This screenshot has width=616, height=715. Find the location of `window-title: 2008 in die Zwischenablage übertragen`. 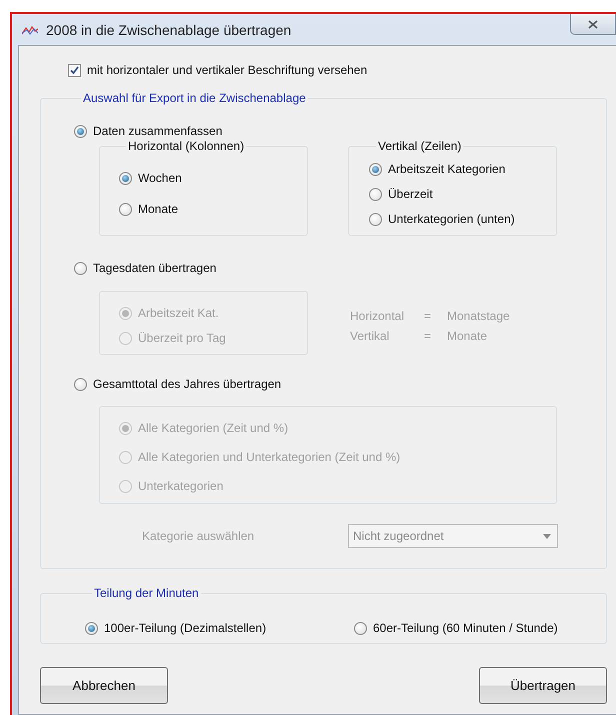

window-title: 2008 in die Zwischenablage übertragen is located at coordinates (169, 30).